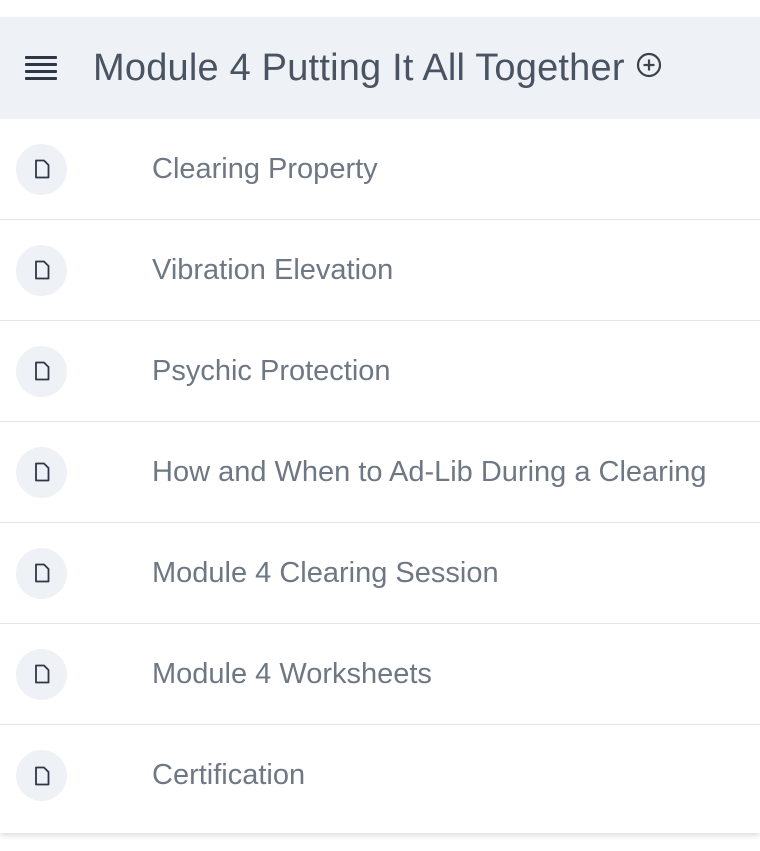  Describe the element at coordinates (380, 775) in the screenshot. I see `lesson-item: Certification` at that location.